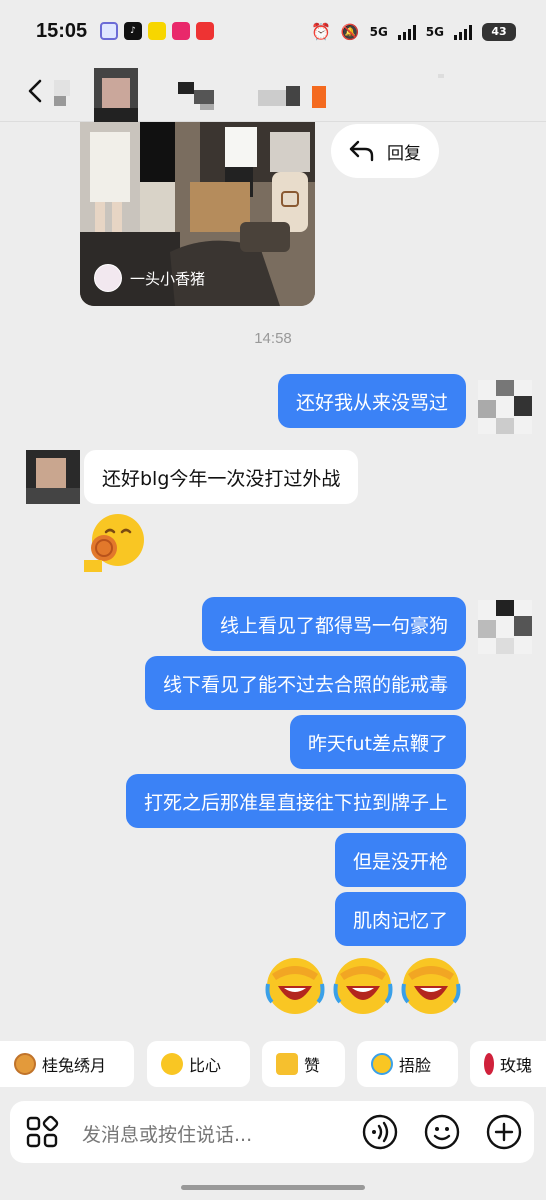 This screenshot has height=1200, width=546. I want to click on shared-photo: 一头小香猪, so click(197, 214).